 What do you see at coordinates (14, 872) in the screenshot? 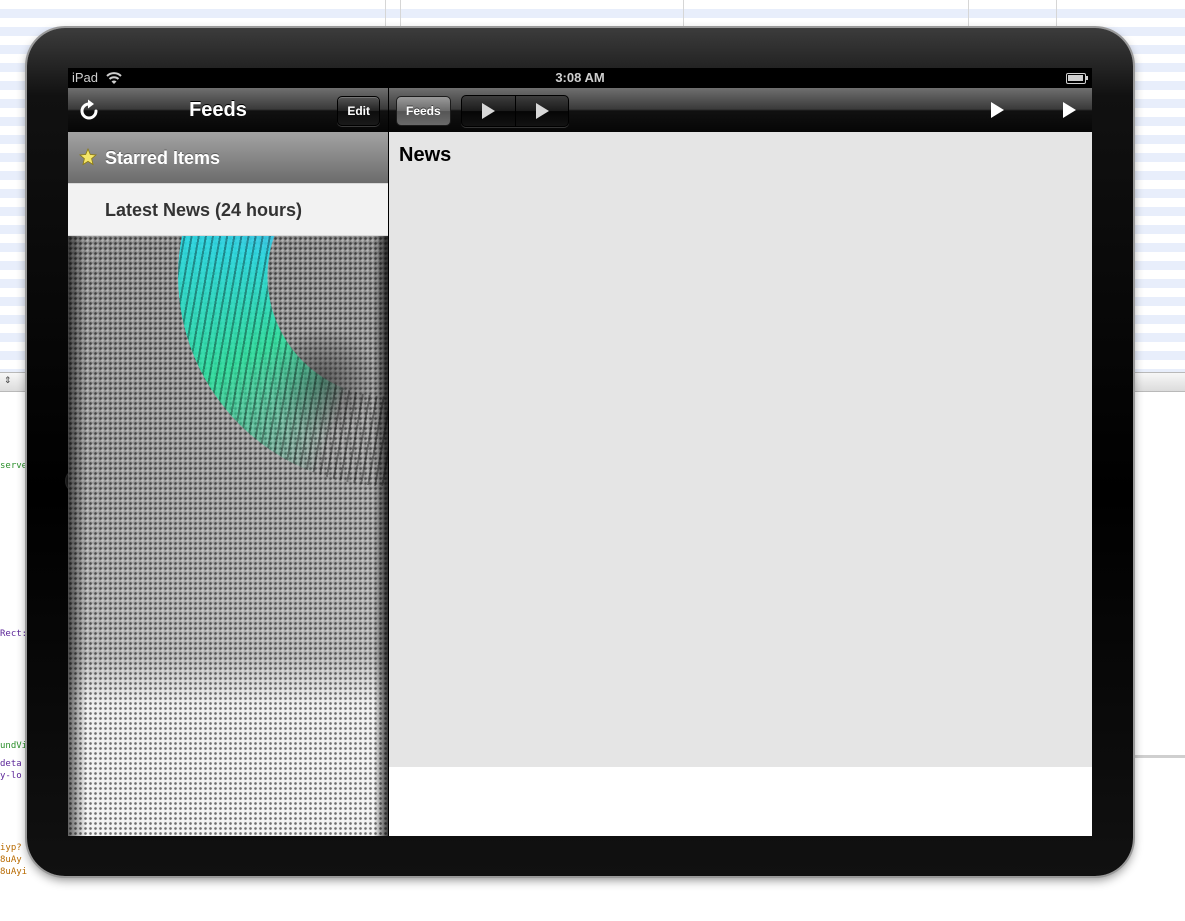
I see `background-code-line: 8uAyi` at bounding box center [14, 872].